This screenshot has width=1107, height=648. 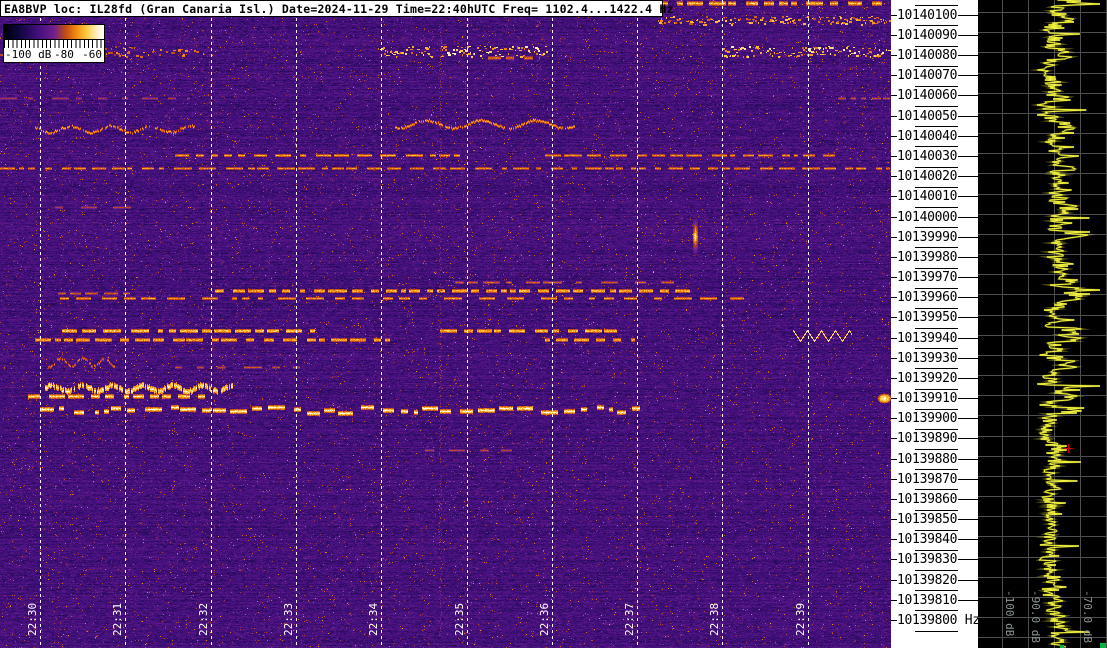 I want to click on freq-tick-text: 10139940, so click(x=927, y=338).